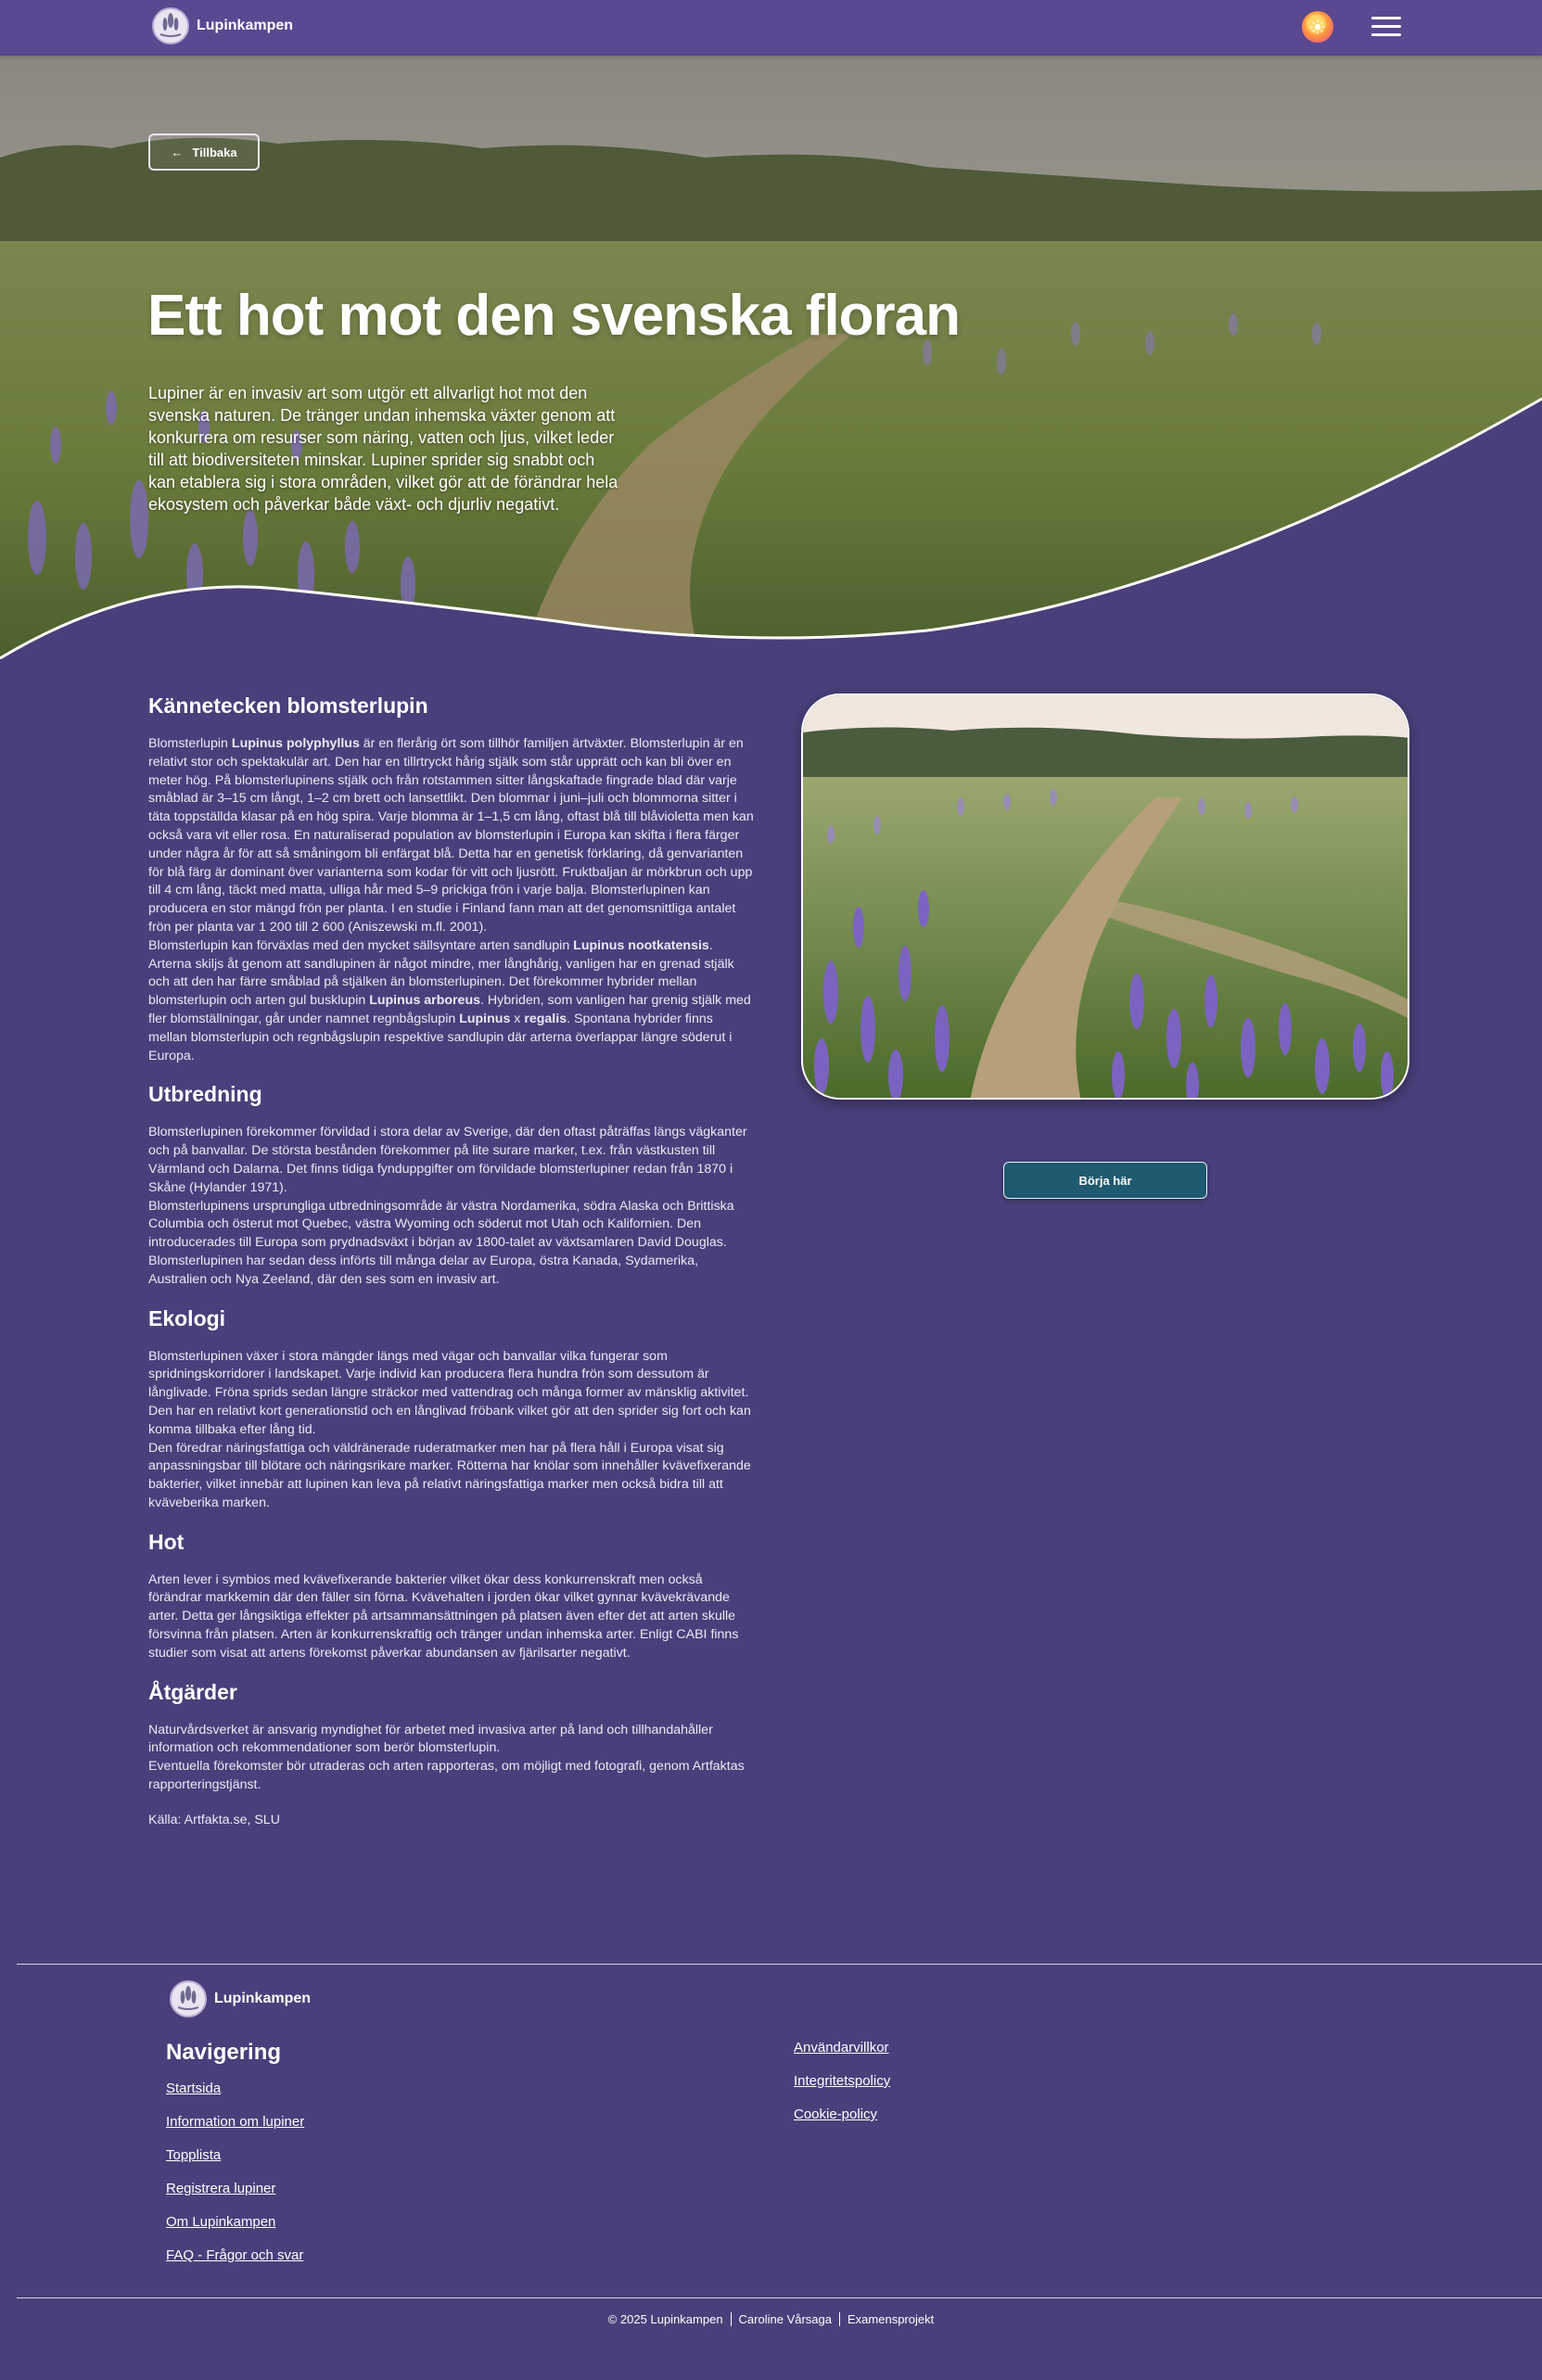 The height and width of the screenshot is (2380, 1542). I want to click on brand-name: Lupinkampen, so click(245, 25).